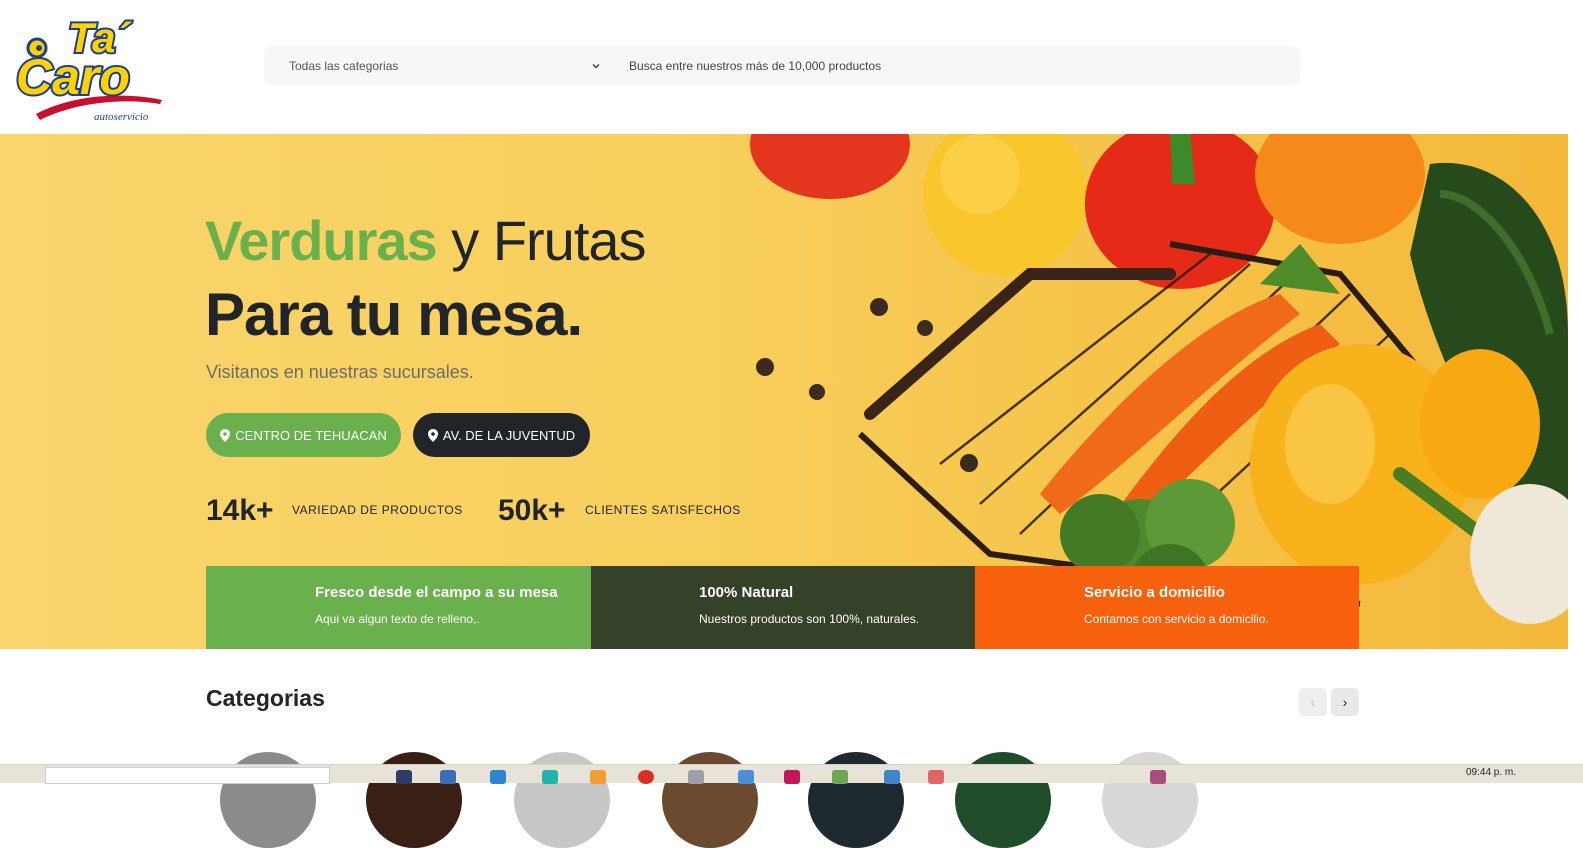 This screenshot has height=848, width=1583. I want to click on search-bar: Todas las categorias, so click(782, 65).